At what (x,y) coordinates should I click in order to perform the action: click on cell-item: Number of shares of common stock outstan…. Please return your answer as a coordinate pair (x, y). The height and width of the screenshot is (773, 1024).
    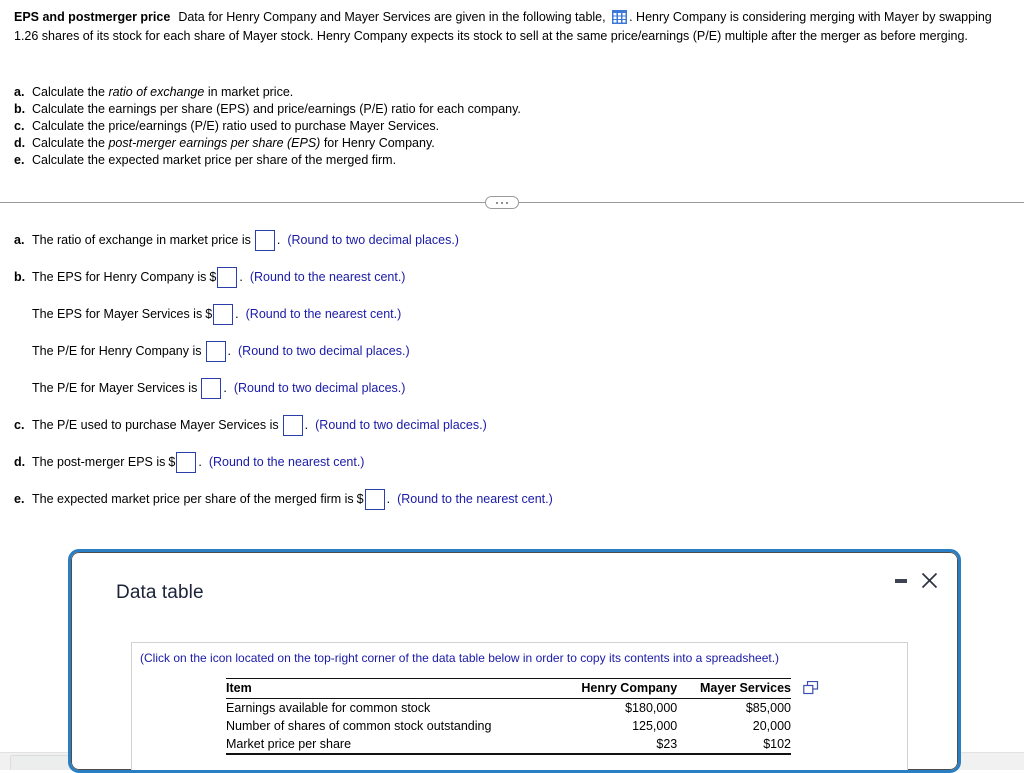
    Looking at the image, I should click on (359, 726).